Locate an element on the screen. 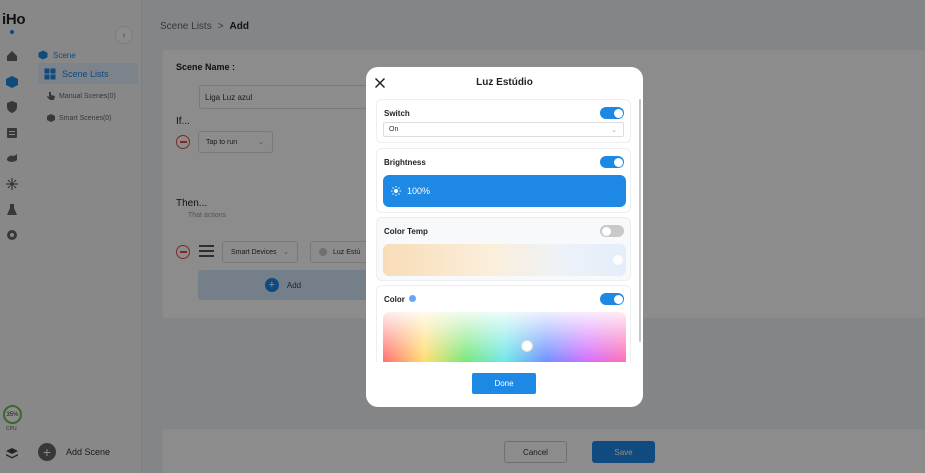 The width and height of the screenshot is (925, 473). color-toggle is located at coordinates (612, 299).